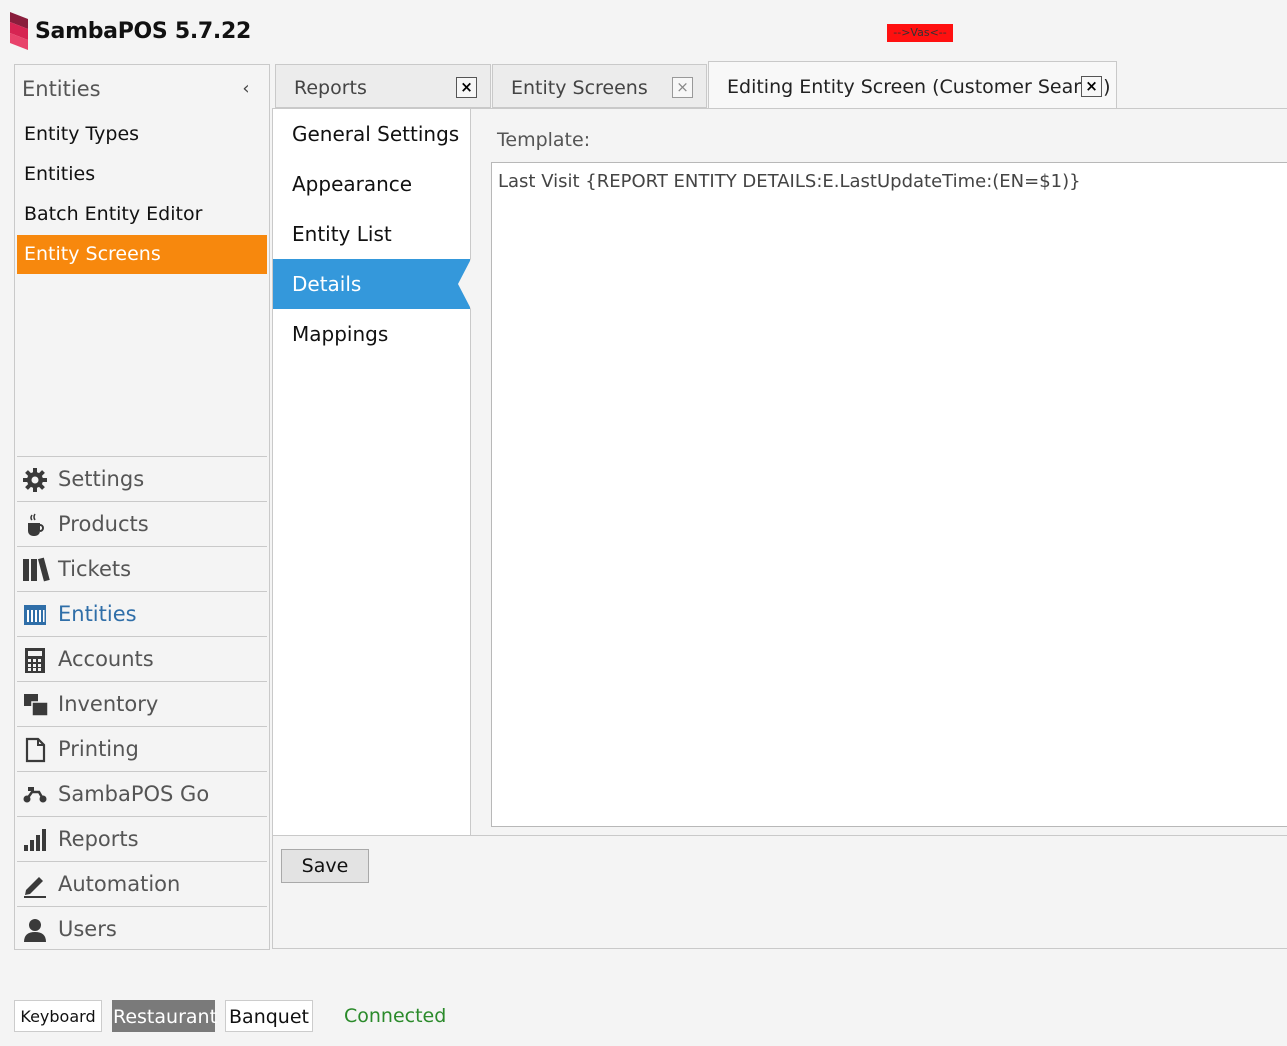 This screenshot has width=1287, height=1046. I want to click on scooter-icon, so click(35, 795).